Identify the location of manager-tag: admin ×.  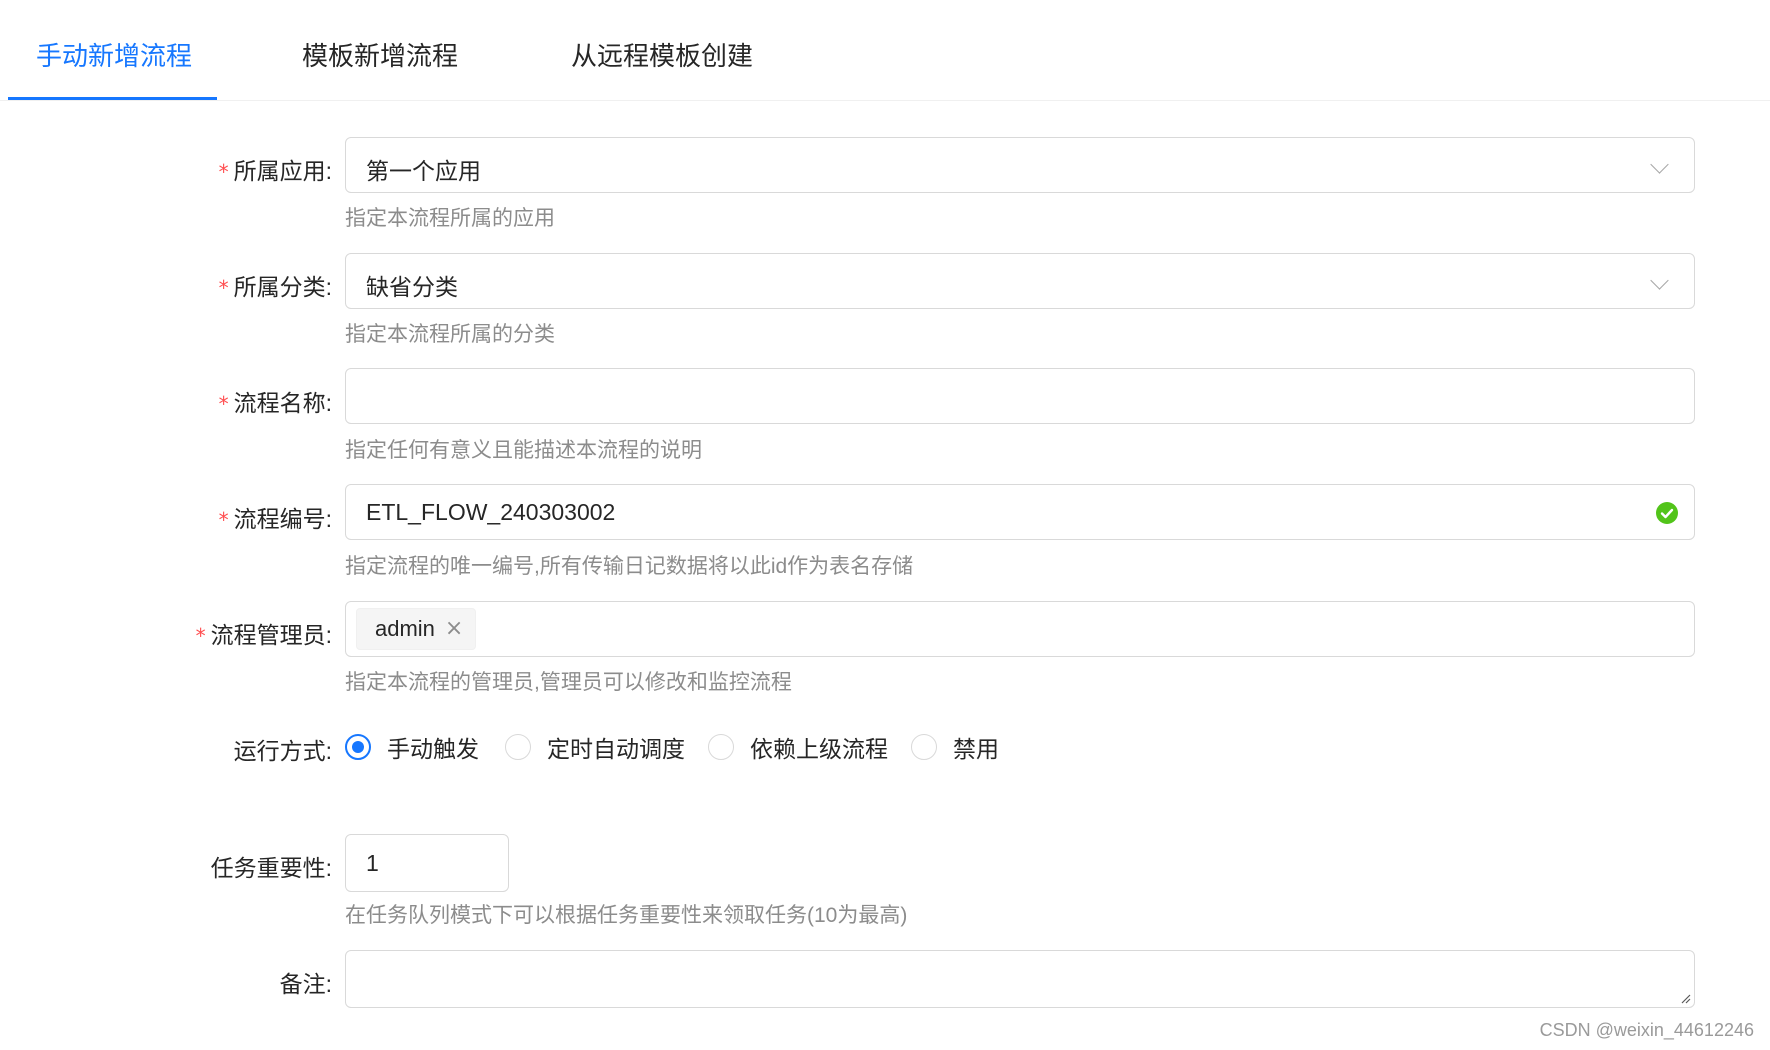
(416, 629).